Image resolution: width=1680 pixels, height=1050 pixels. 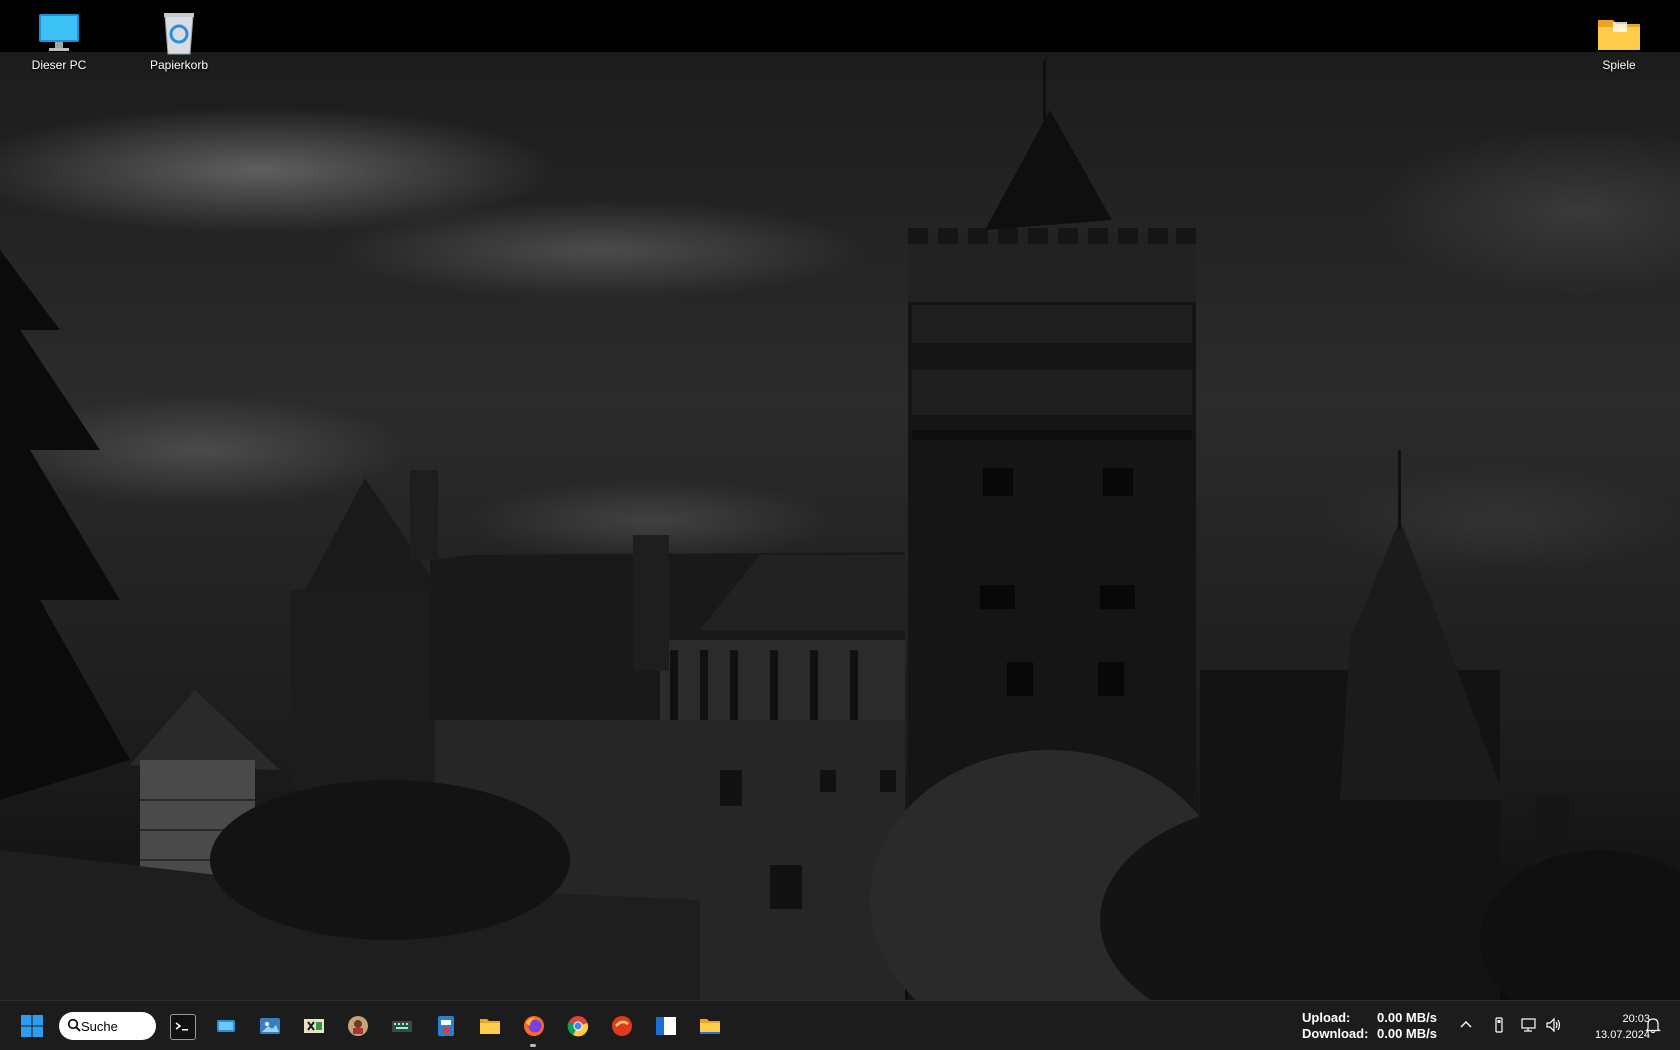 What do you see at coordinates (534, 1026) in the screenshot?
I see `firefox-icon` at bounding box center [534, 1026].